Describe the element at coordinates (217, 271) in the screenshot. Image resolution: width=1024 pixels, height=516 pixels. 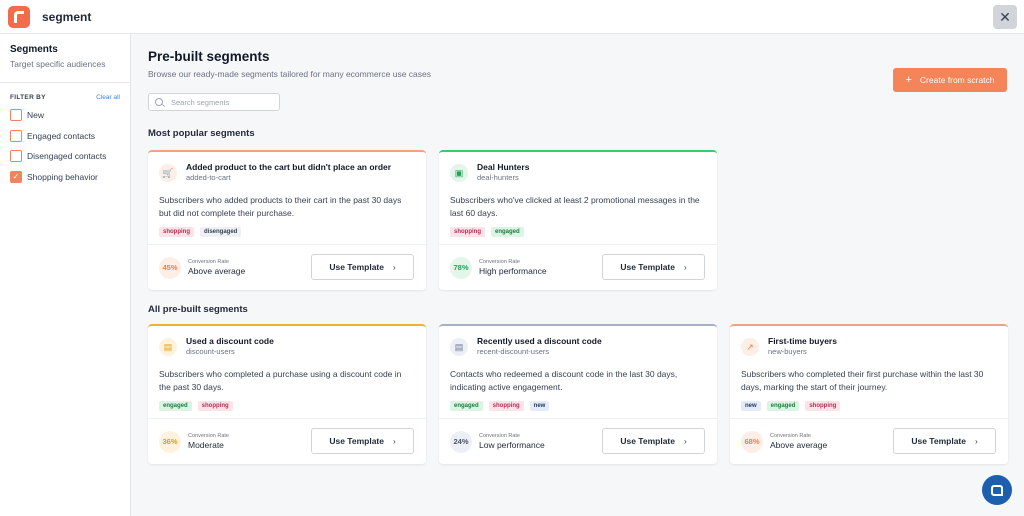
I see `conversion-rate-value: Above average` at that location.